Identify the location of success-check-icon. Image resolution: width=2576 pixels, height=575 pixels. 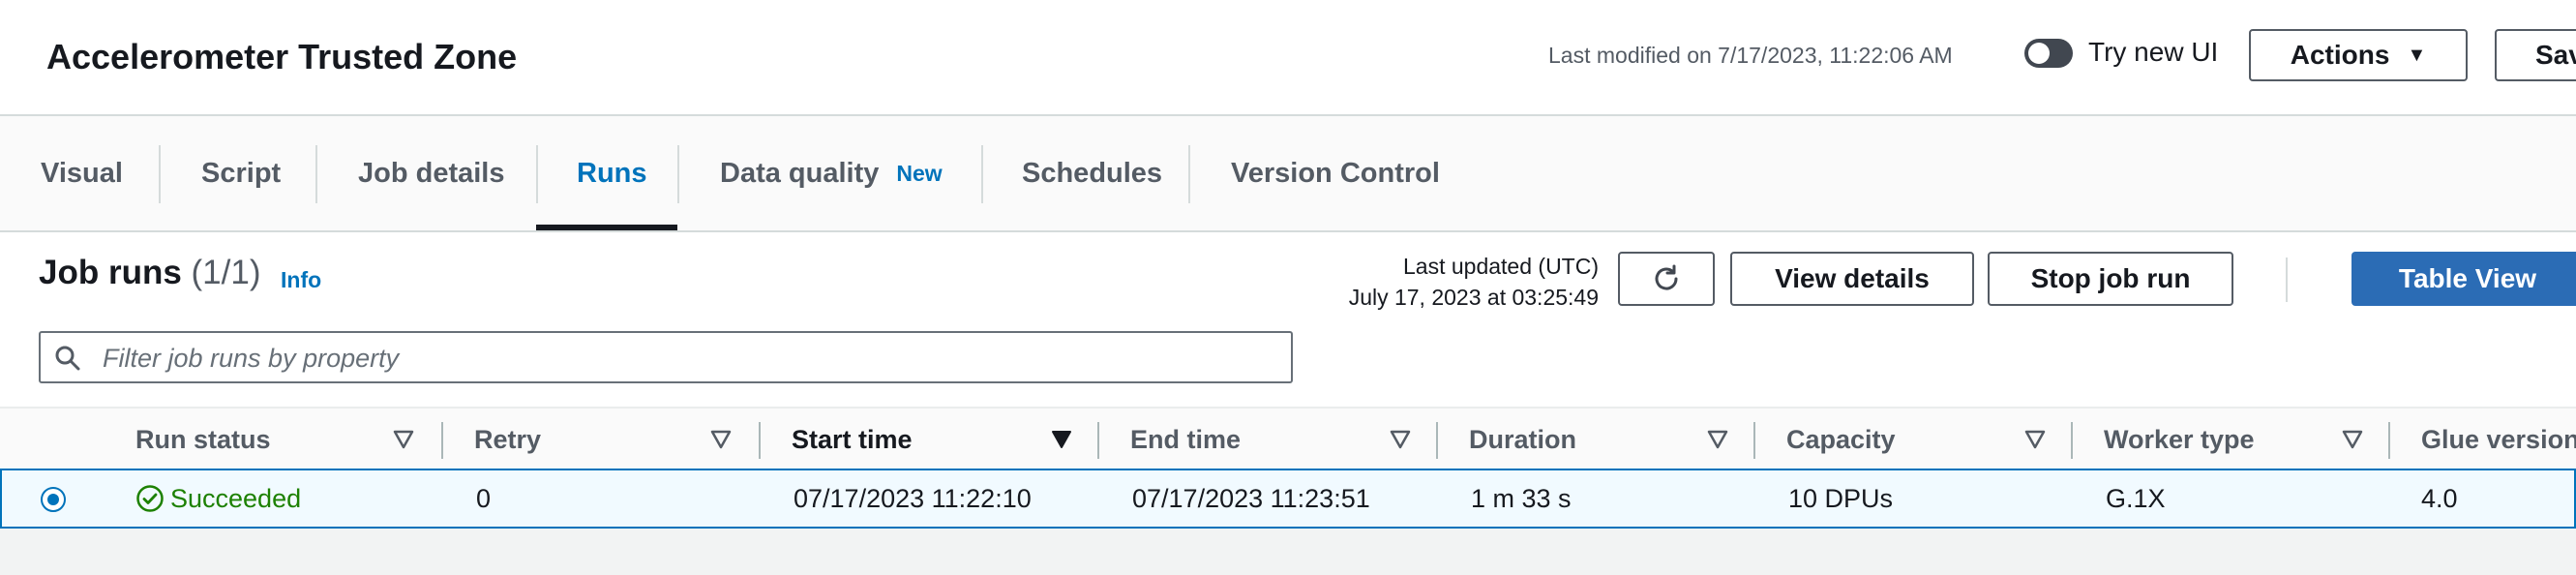
(150, 498).